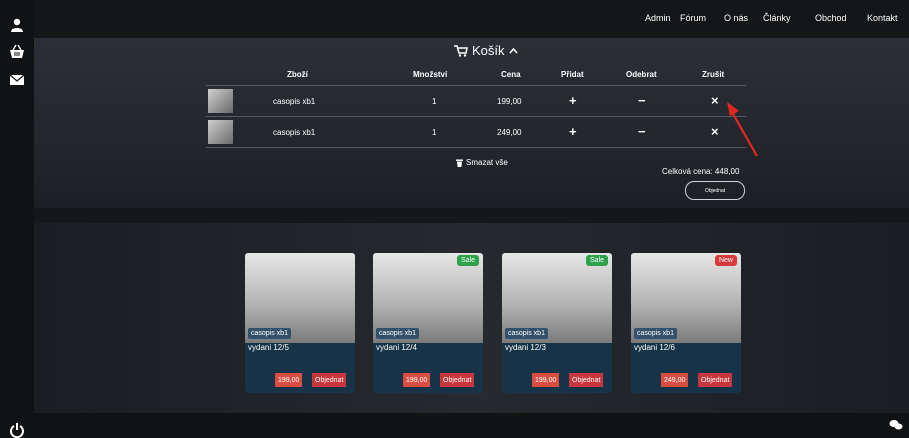 The width and height of the screenshot is (909, 438). What do you see at coordinates (525, 347) in the screenshot?
I see `product-edition: vydani 12/3` at bounding box center [525, 347].